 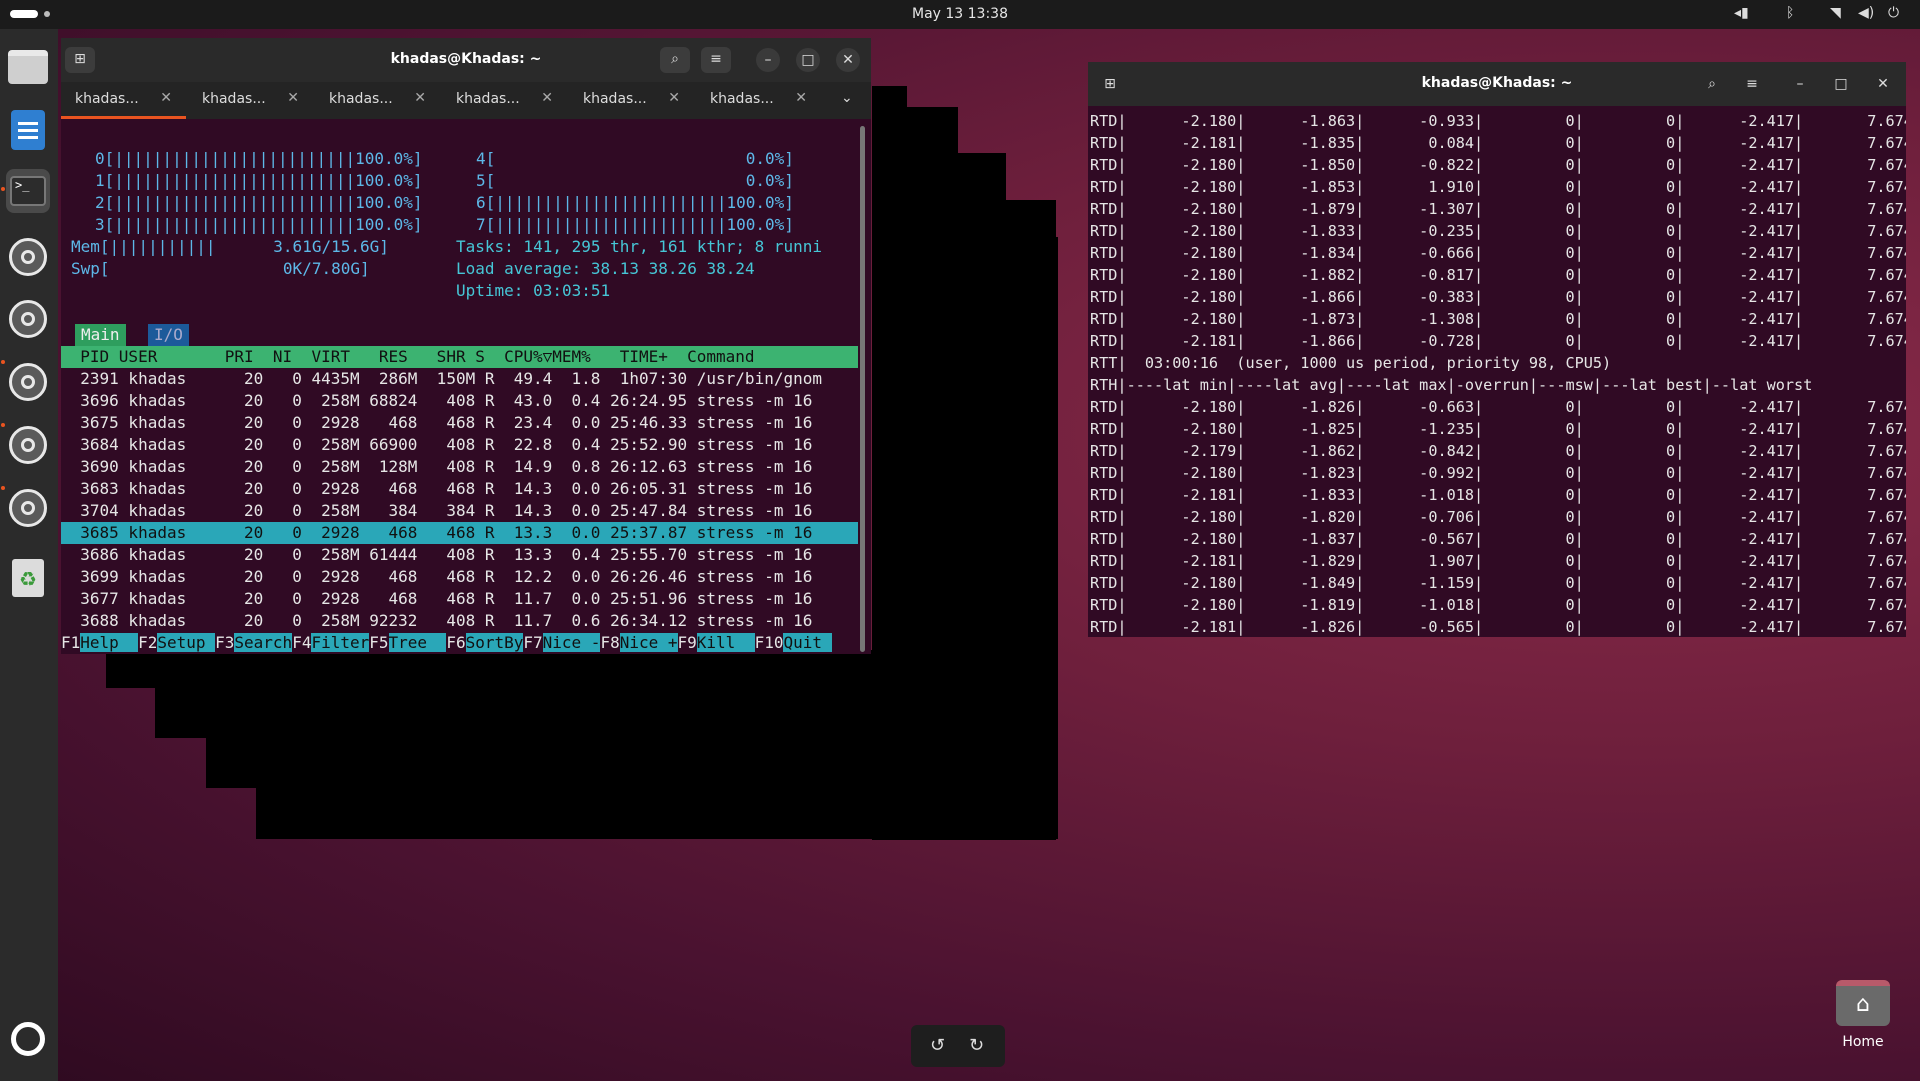 What do you see at coordinates (28, 1039) in the screenshot?
I see `show-apps-button` at bounding box center [28, 1039].